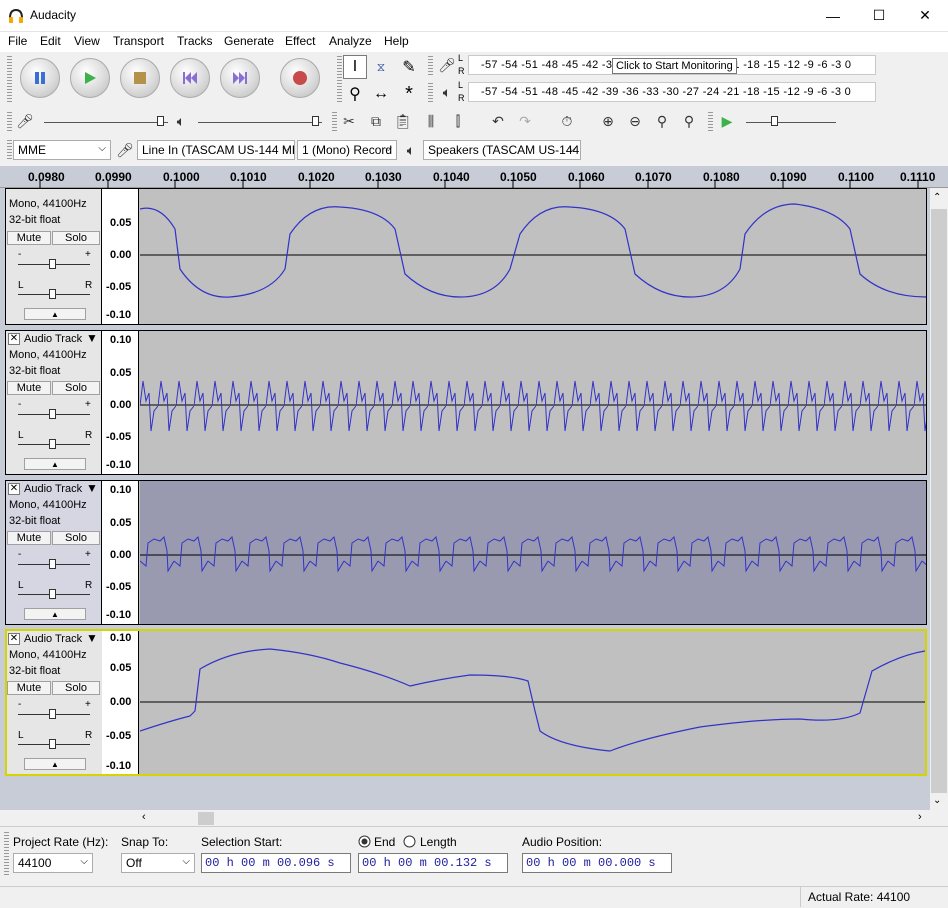 The image size is (948, 908). I want to click on selection-end-time: 00 h 00 m 00.132 s, so click(433, 863).